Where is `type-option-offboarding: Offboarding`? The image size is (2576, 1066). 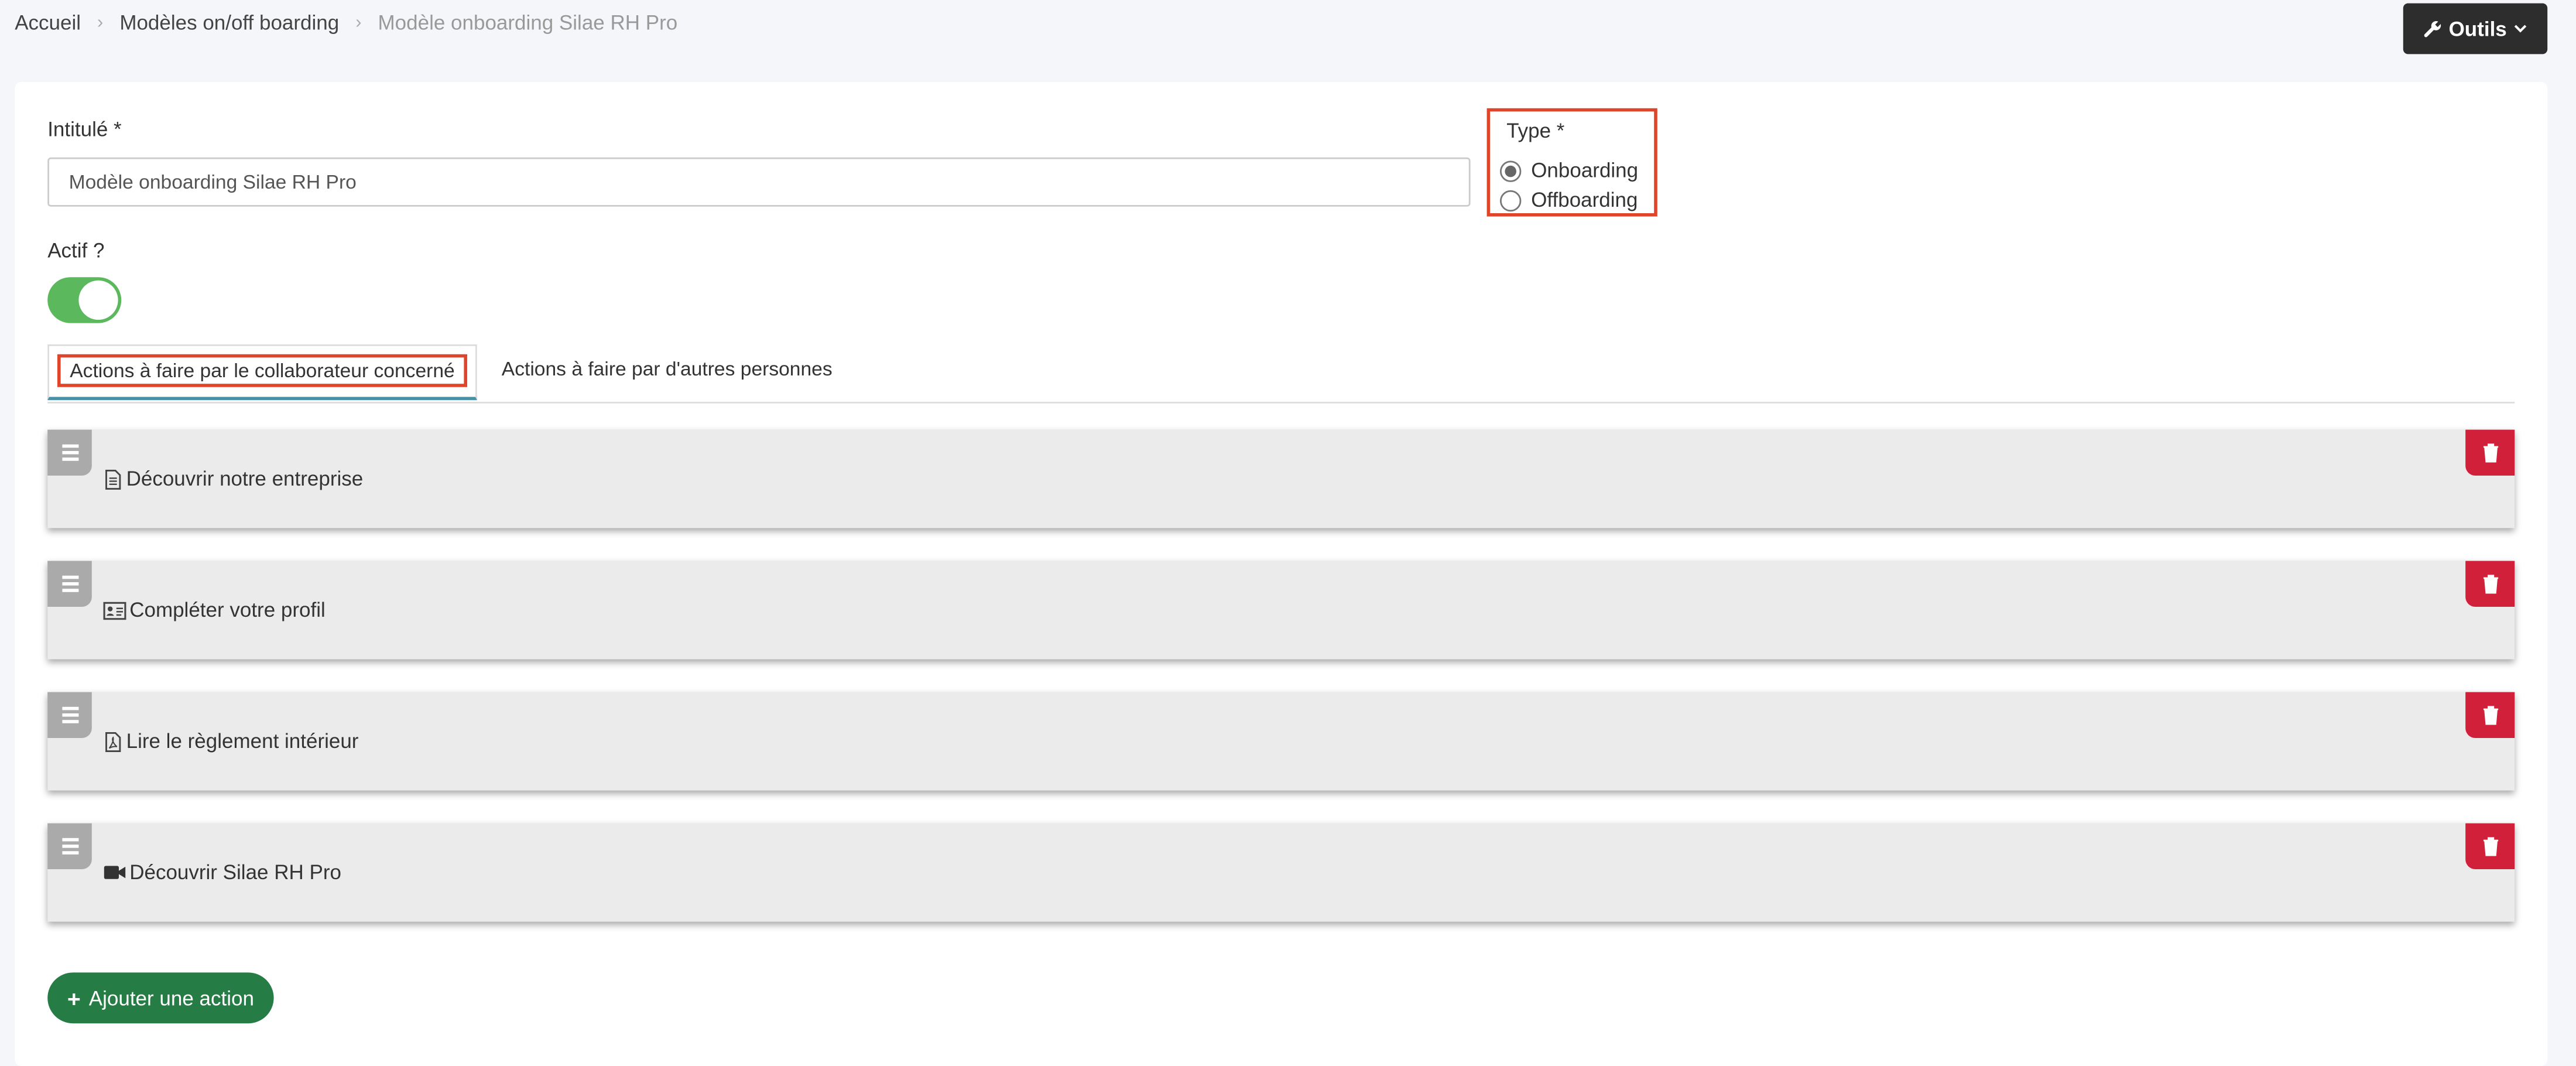 type-option-offboarding: Offboarding is located at coordinates (1569, 200).